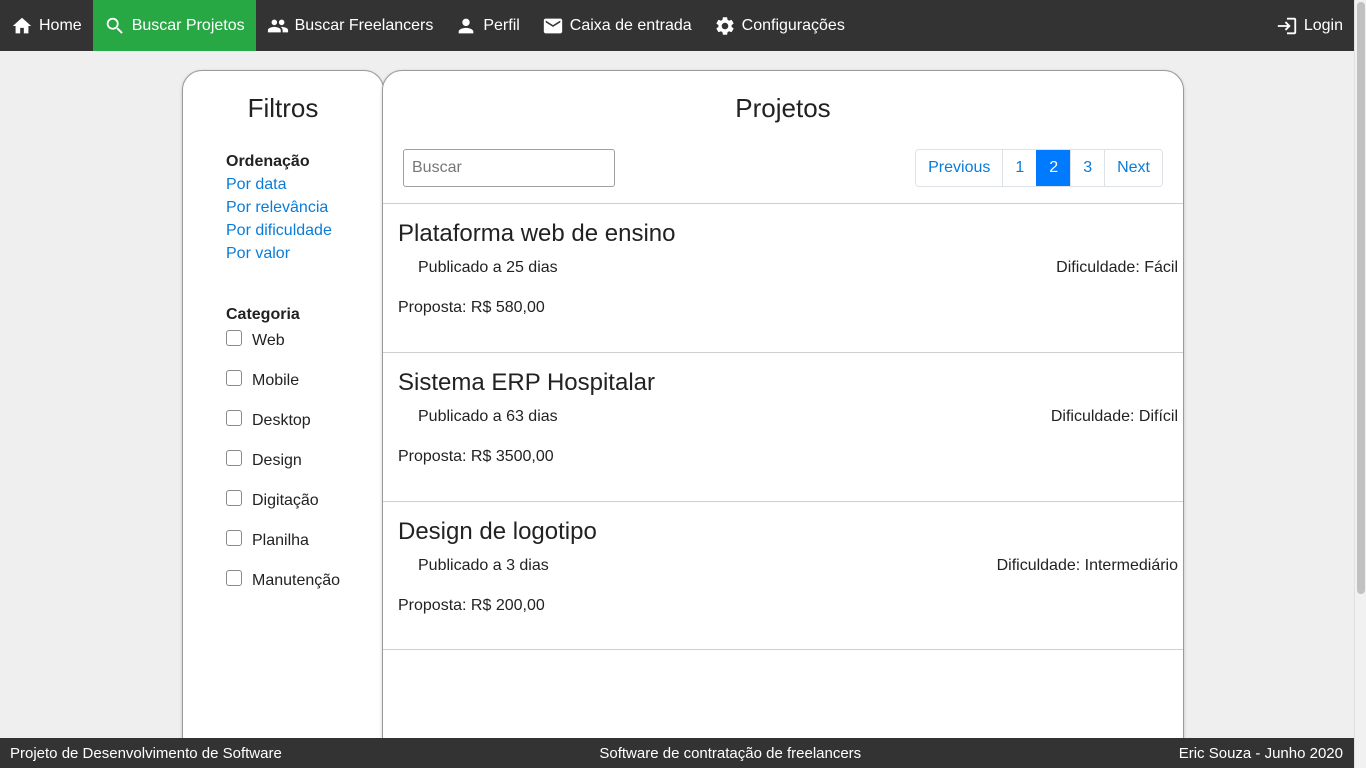 This screenshot has width=1366, height=768. I want to click on footer-left-text: Projeto de Desenvolvimento de Software, so click(146, 753).